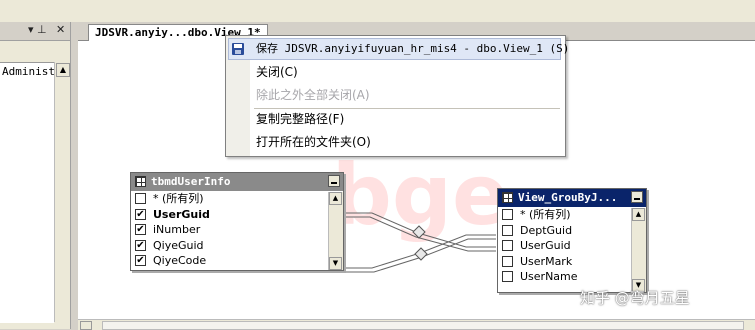 This screenshot has height=330, width=755. I want to click on watermark-credit: 知乎 @弯月五星, so click(635, 298).